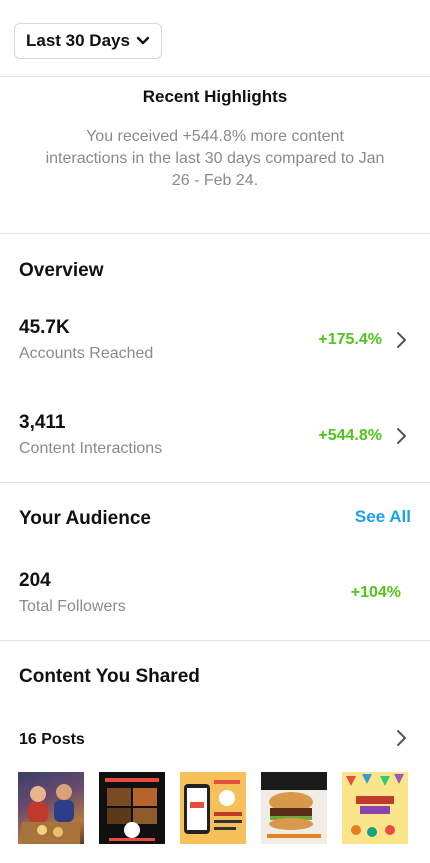 The width and height of the screenshot is (430, 863). Describe the element at coordinates (91, 448) in the screenshot. I see `content-interactions-label: Content Interactions` at that location.